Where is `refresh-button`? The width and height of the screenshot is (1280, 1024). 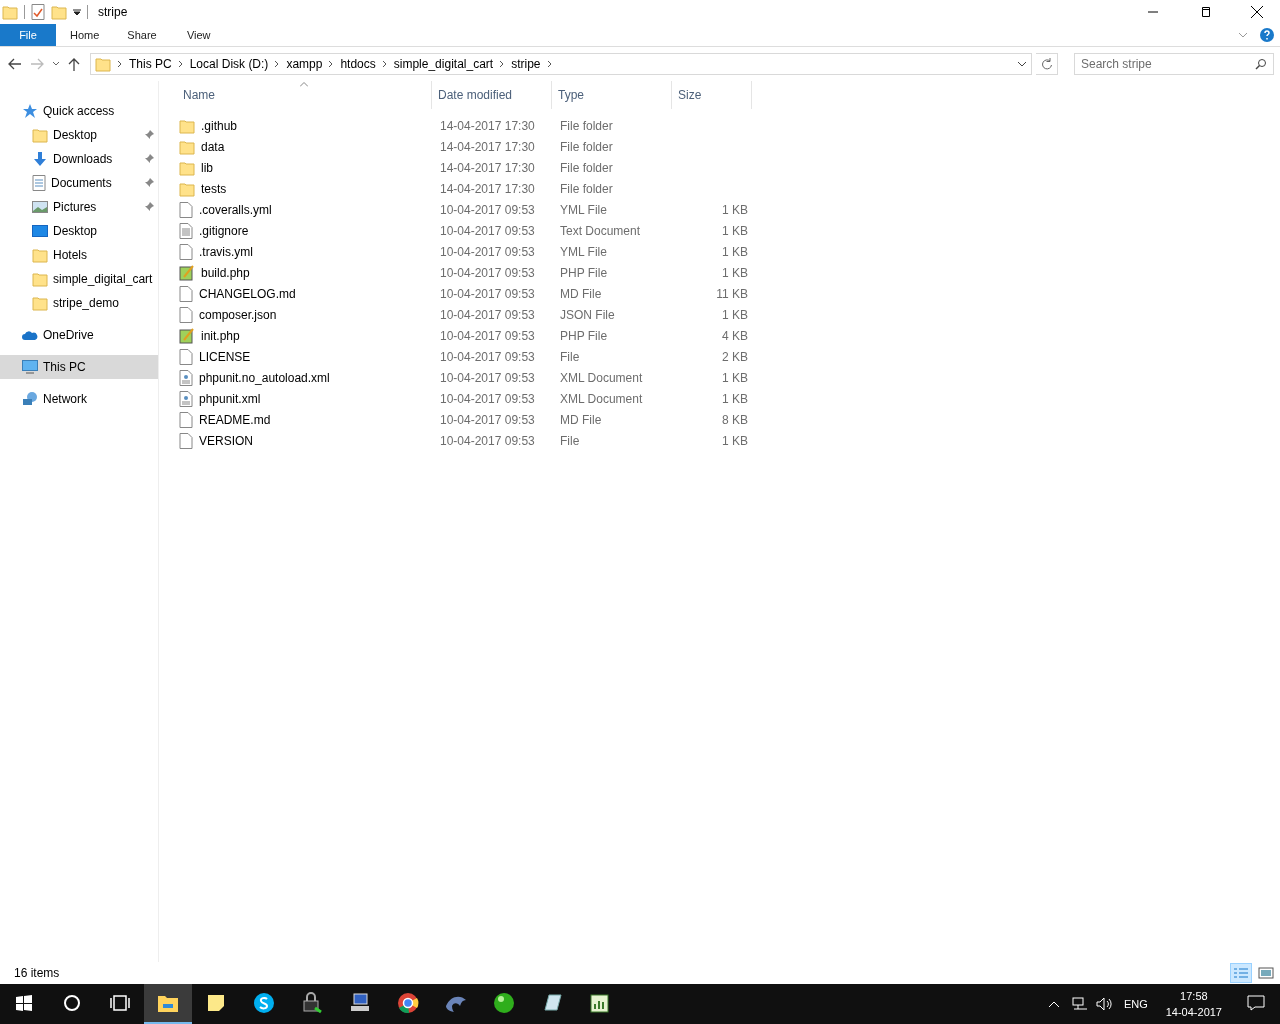 refresh-button is located at coordinates (1047, 64).